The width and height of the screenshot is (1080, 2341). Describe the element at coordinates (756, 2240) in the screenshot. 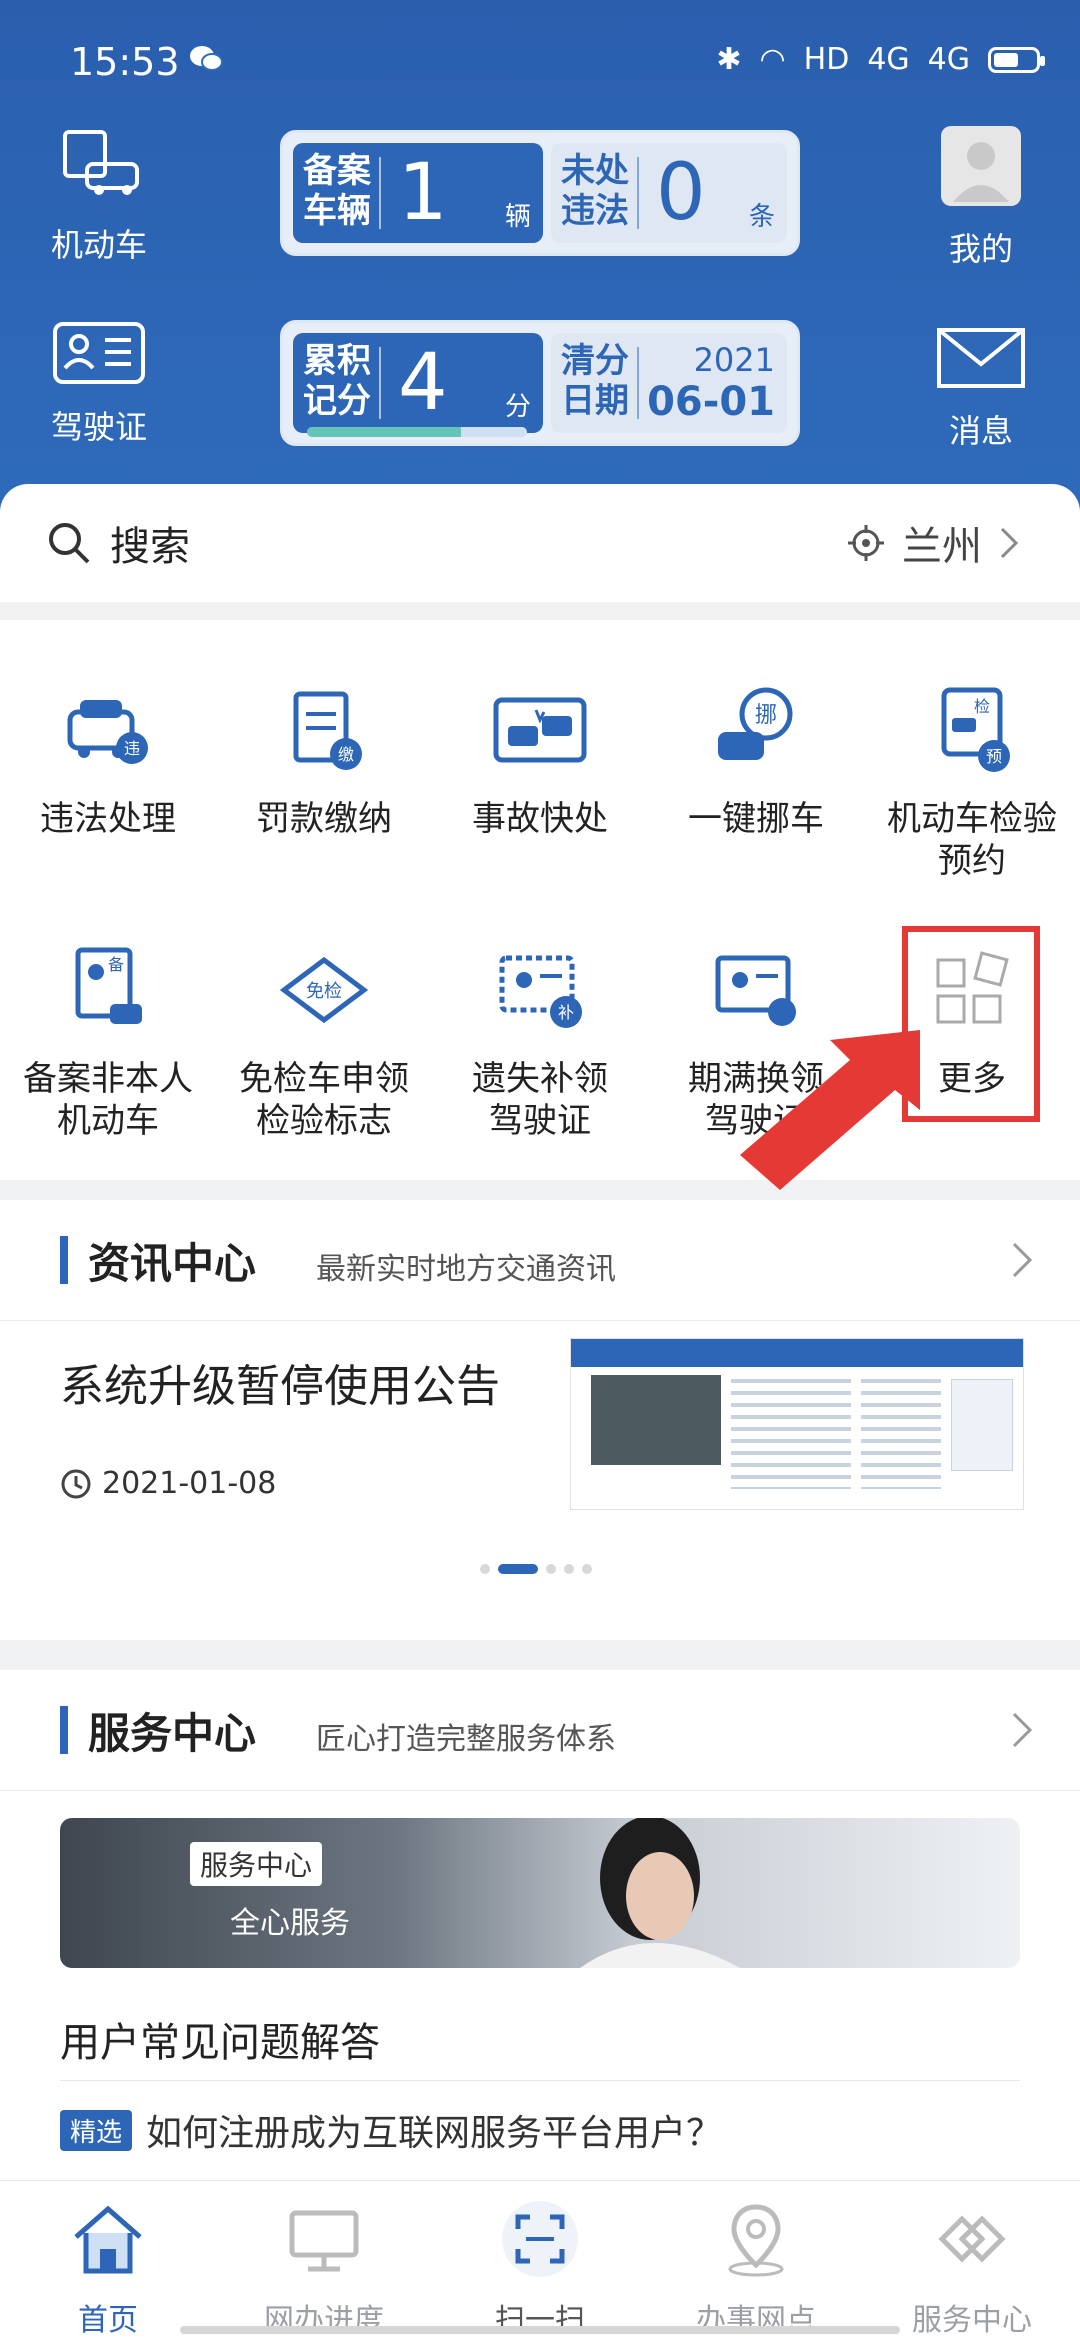

I see `location-pin-icon` at that location.